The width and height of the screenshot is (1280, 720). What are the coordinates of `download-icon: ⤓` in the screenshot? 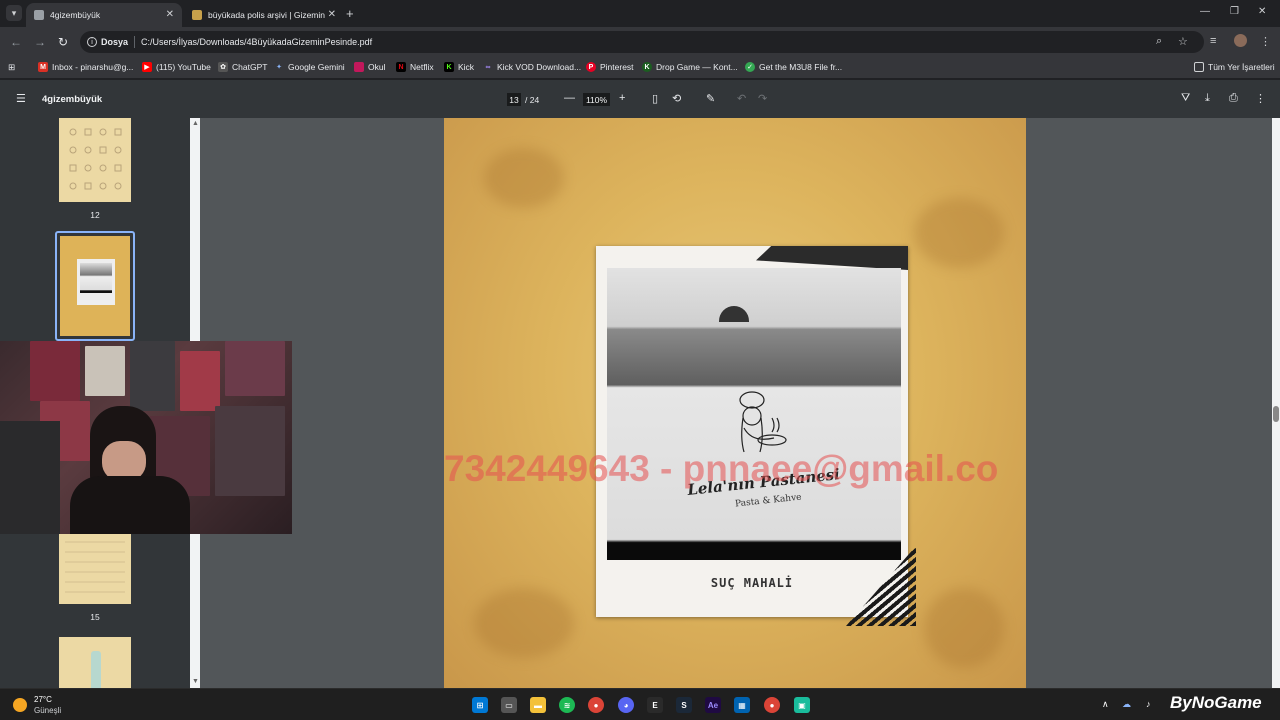 It's located at (1207, 98).